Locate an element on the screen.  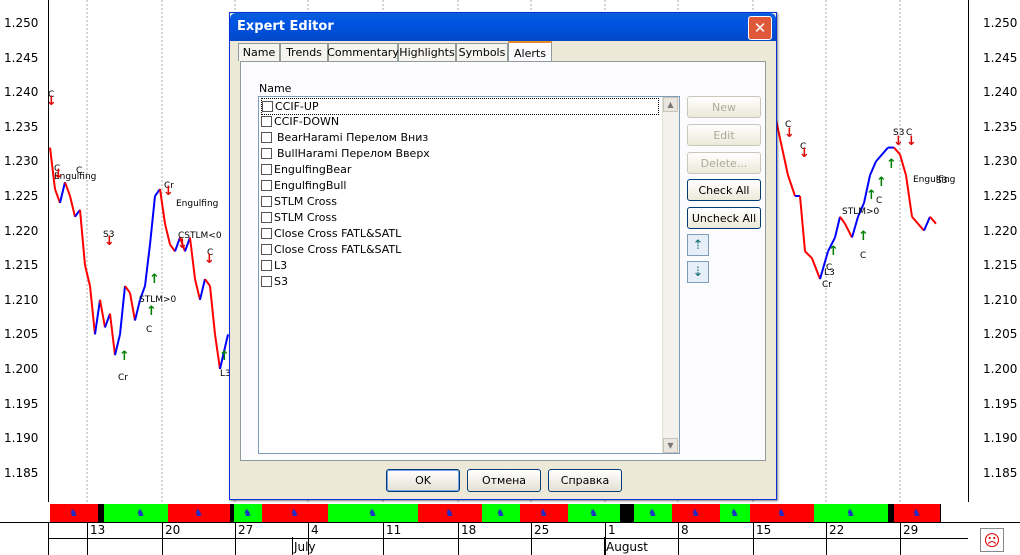
chart-annotation: C is located at coordinates (79, 171).